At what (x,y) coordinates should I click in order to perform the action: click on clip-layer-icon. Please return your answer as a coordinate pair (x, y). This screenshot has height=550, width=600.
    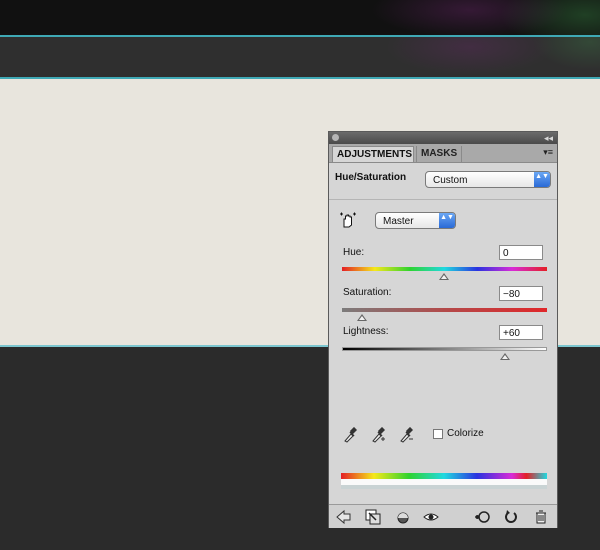
    Looking at the image, I should click on (373, 517).